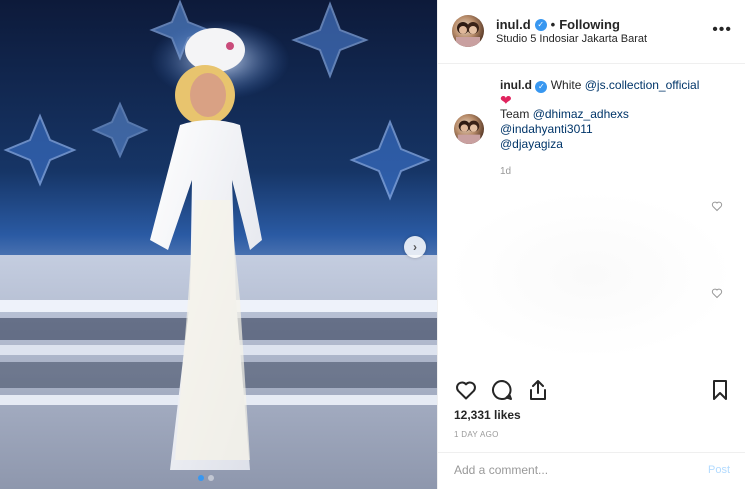 This screenshot has width=745, height=489. I want to click on carousel-next-button: ›, so click(415, 247).